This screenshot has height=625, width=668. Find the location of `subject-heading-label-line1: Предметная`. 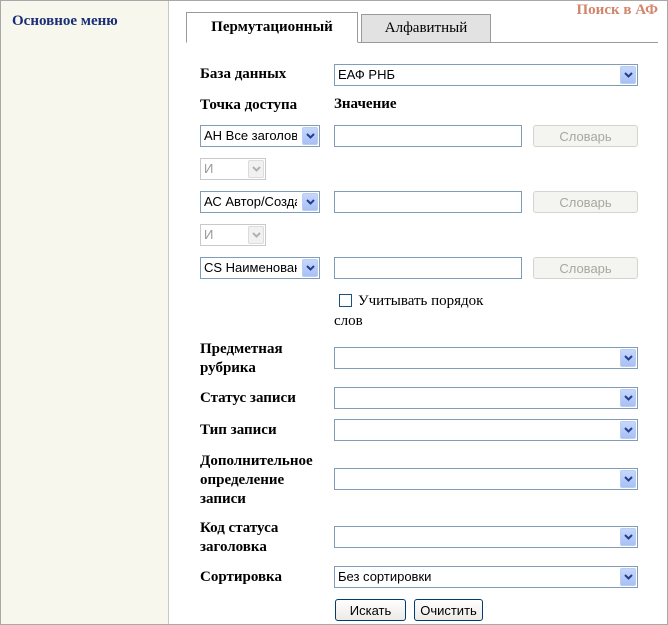

subject-heading-label-line1: Предметная is located at coordinates (241, 349).